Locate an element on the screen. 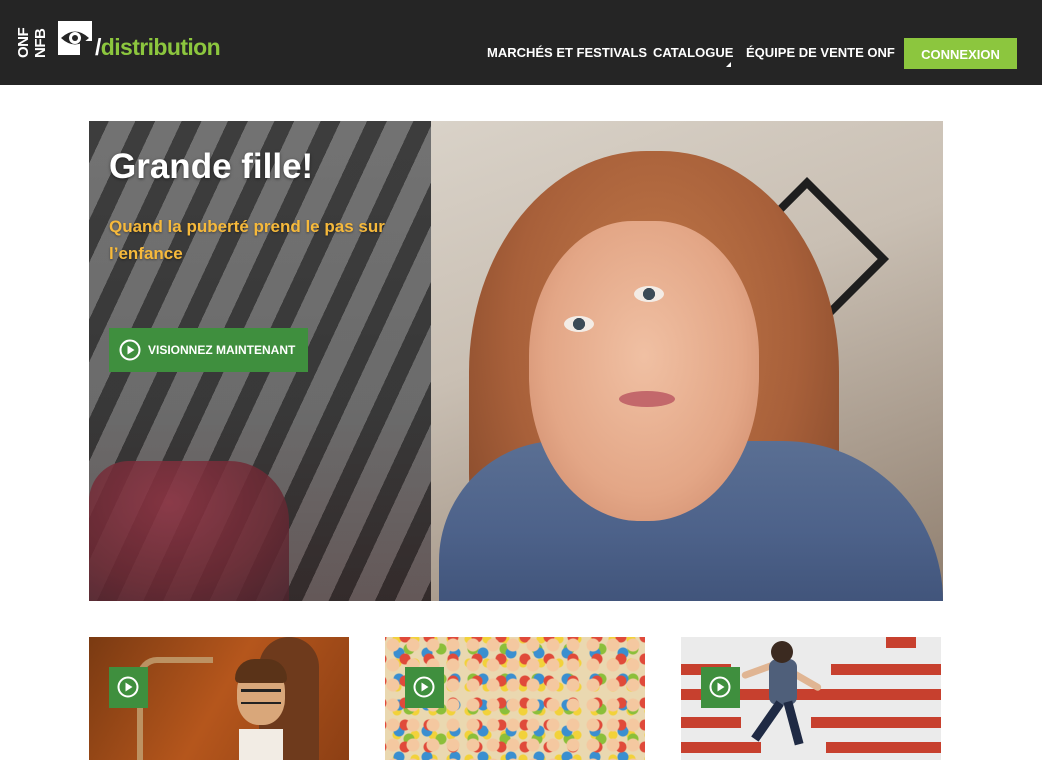 This screenshot has width=1042, height=760. thumbnail-climber-body is located at coordinates (783, 682).